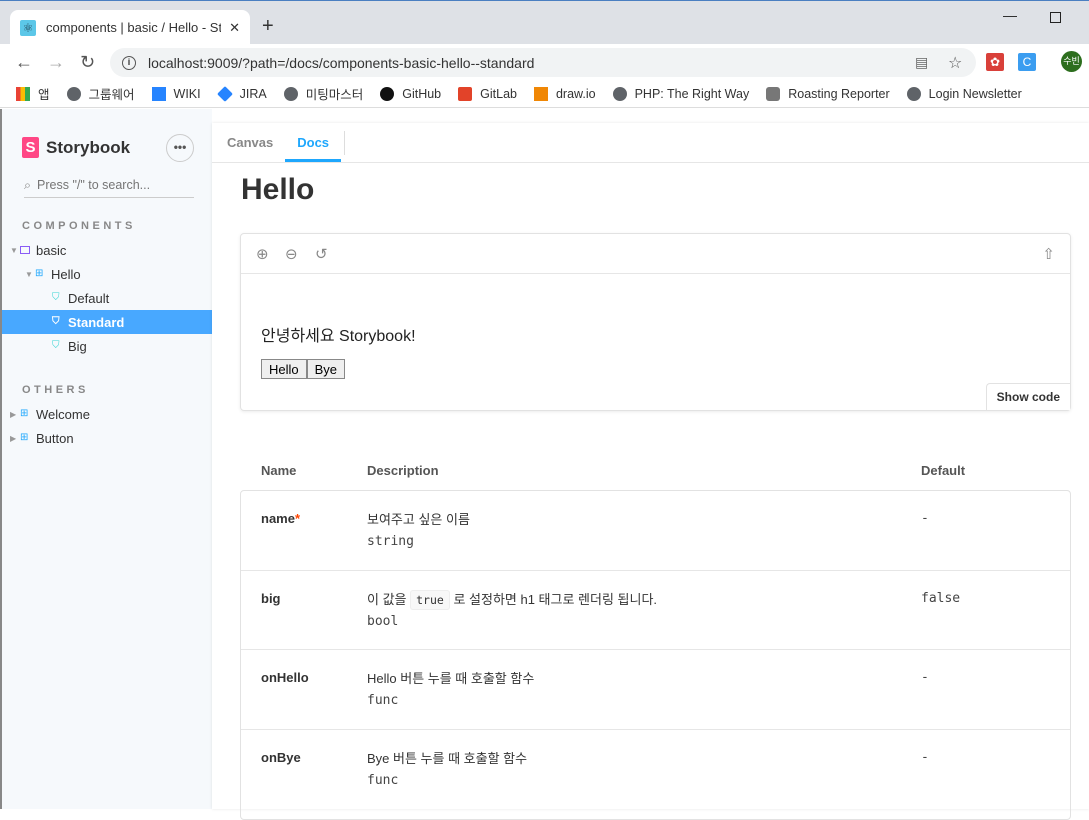 This screenshot has height=820, width=1089. Describe the element at coordinates (383, 700) in the screenshot. I see `prop-type: func` at that location.